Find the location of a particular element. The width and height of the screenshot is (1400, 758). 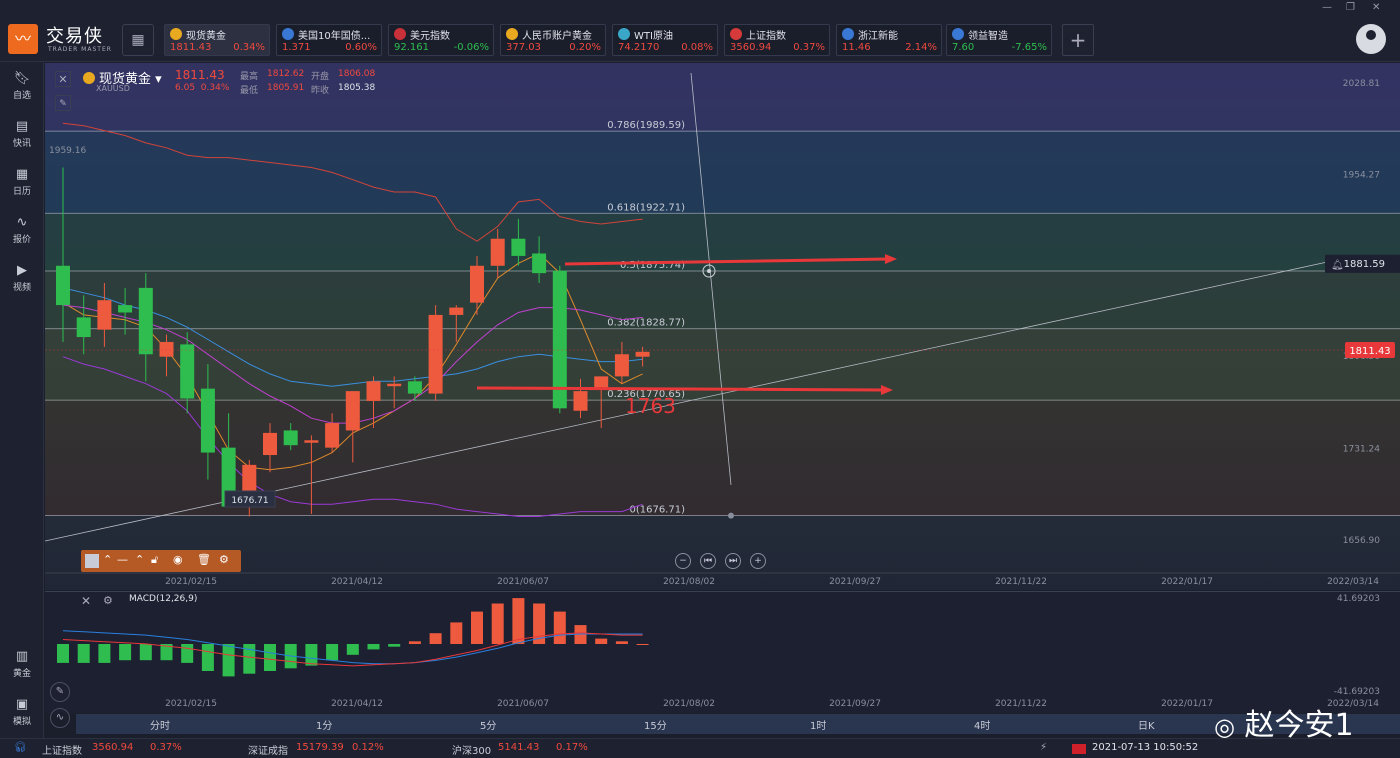

sidebar-item: ▥ 黄金 is located at coordinates (22, 668).